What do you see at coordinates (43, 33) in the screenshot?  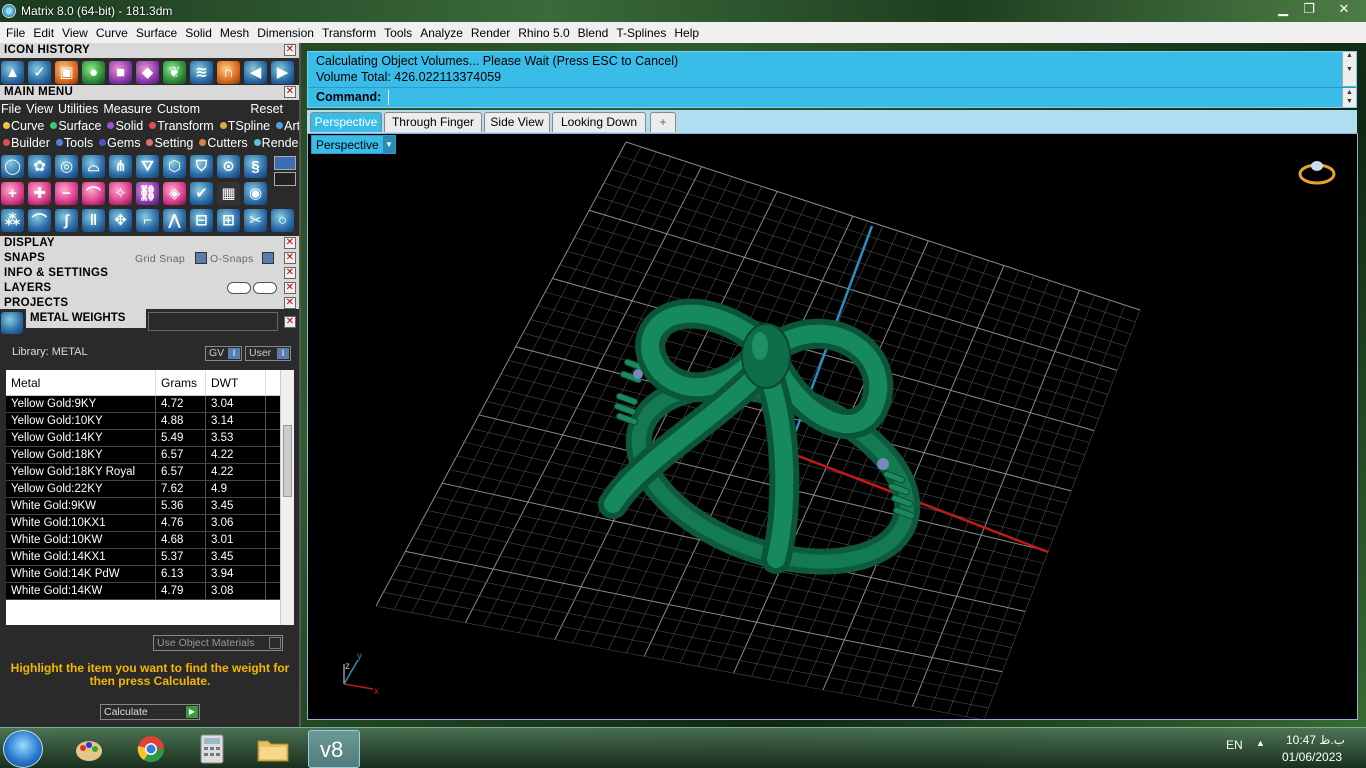 I see `menu-edit: Edit` at bounding box center [43, 33].